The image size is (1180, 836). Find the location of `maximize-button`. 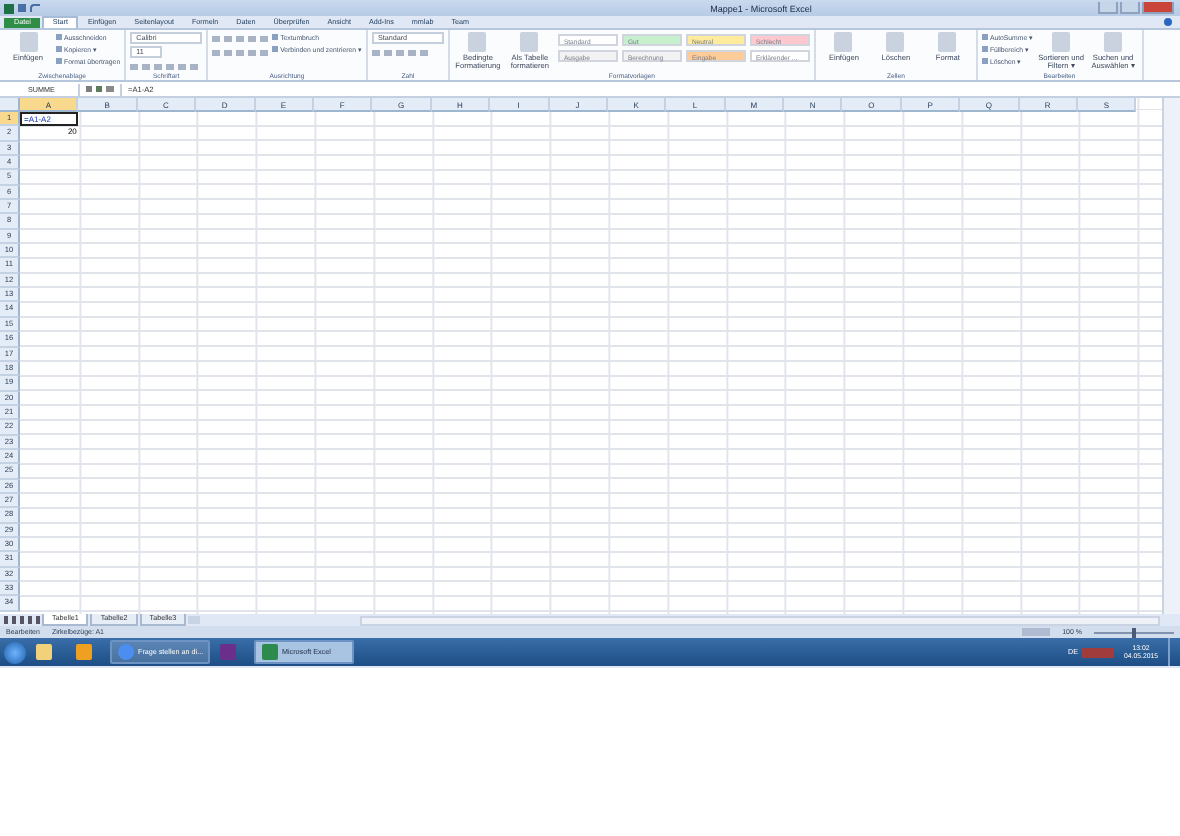

maximize-button is located at coordinates (1130, 8).